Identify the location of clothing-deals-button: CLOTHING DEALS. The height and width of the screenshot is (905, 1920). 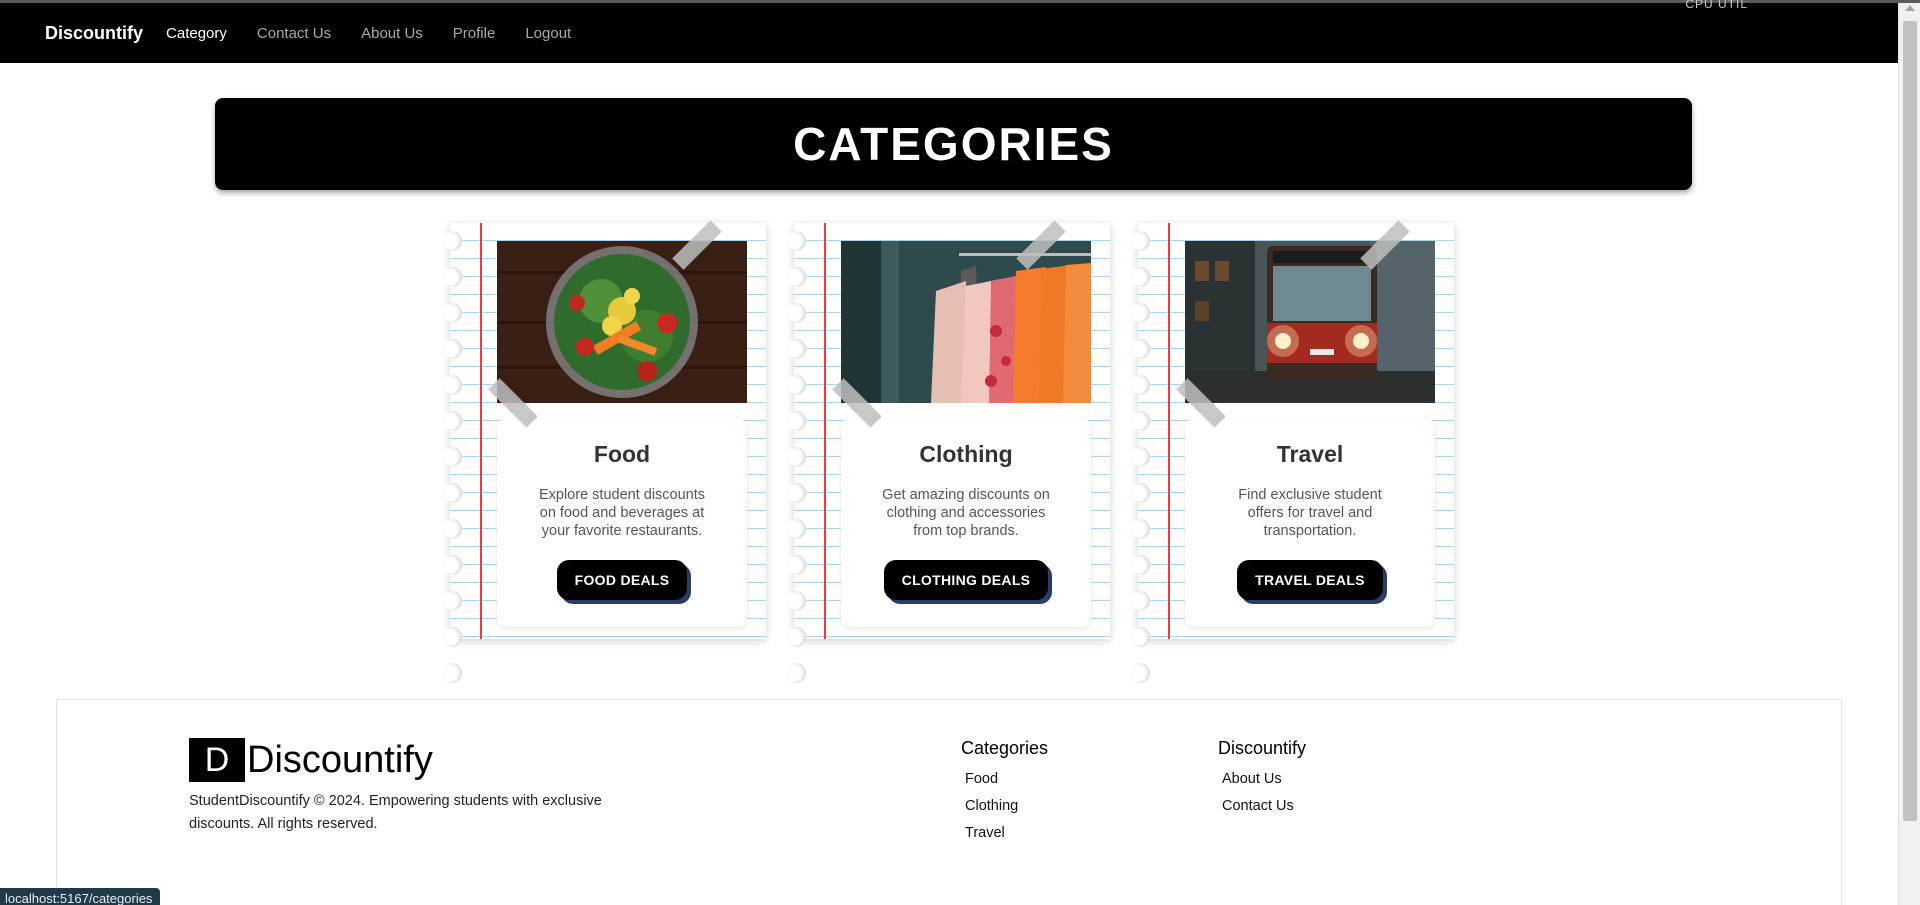
(966, 580).